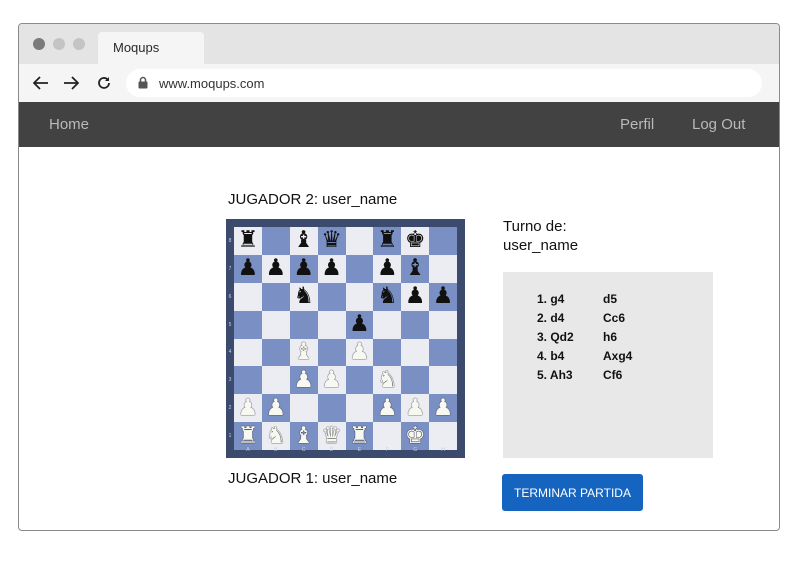  What do you see at coordinates (443, 268) in the screenshot?
I see `square-h7` at bounding box center [443, 268].